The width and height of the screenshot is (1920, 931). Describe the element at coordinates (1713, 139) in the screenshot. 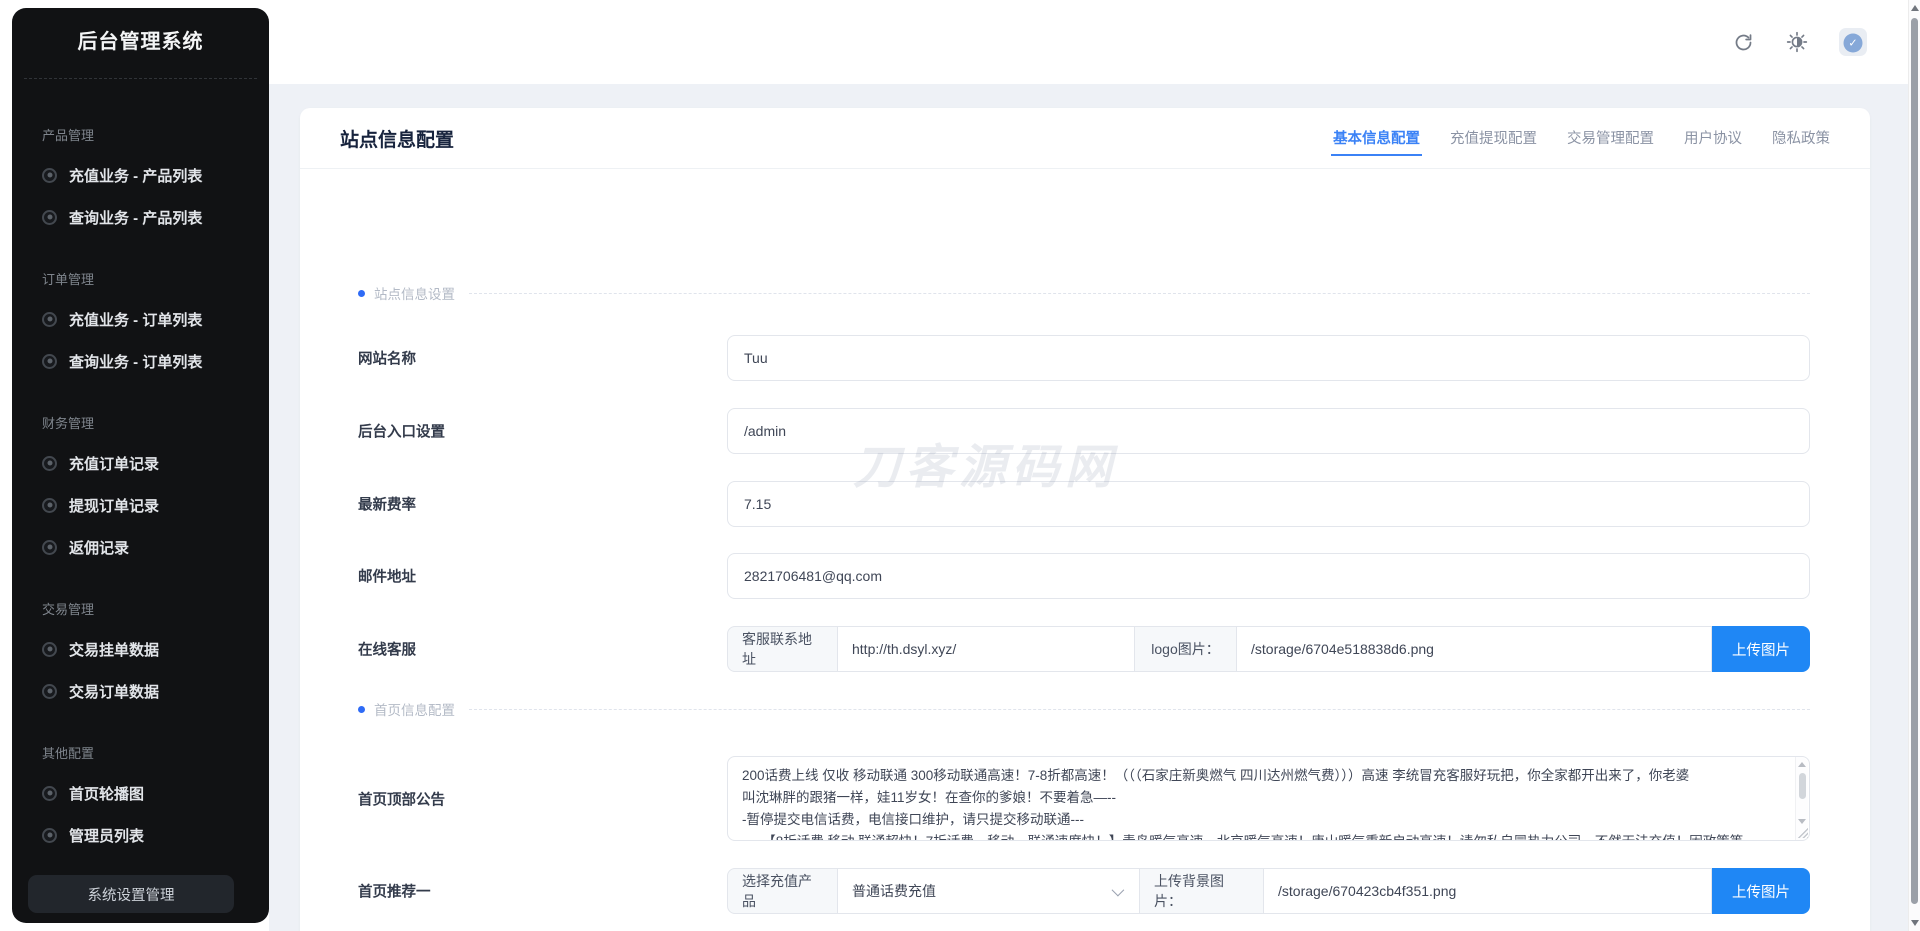

I see `tab-user-agreement: 用户协议` at that location.